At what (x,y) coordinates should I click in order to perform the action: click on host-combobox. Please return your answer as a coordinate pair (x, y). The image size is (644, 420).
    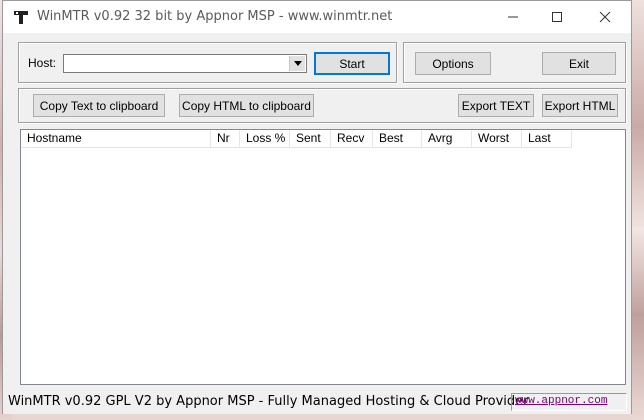
    Looking at the image, I should click on (185, 63).